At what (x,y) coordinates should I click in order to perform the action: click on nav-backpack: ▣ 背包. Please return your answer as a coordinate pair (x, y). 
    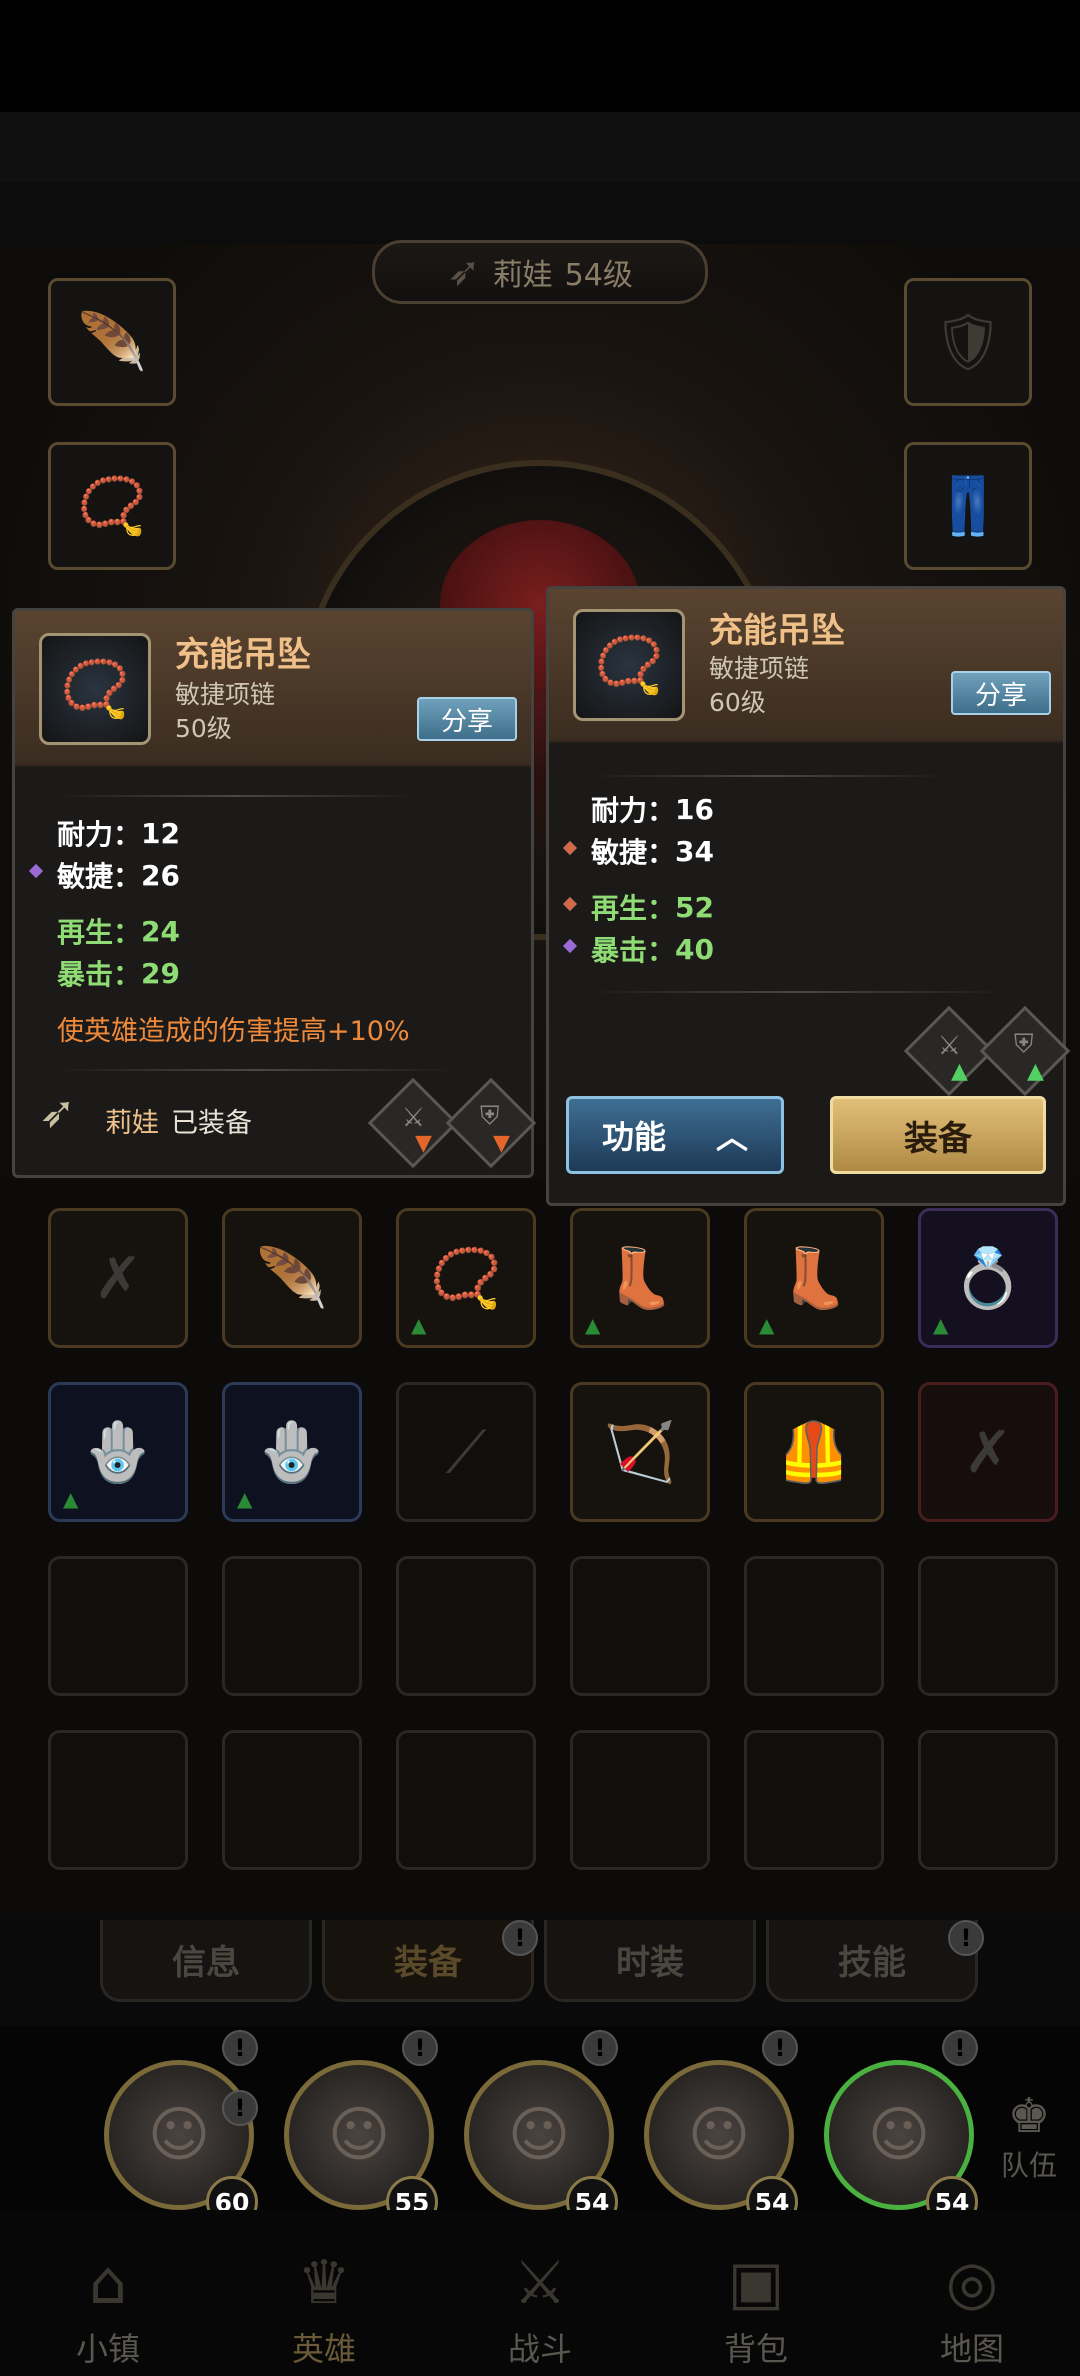
    Looking at the image, I should click on (756, 2300).